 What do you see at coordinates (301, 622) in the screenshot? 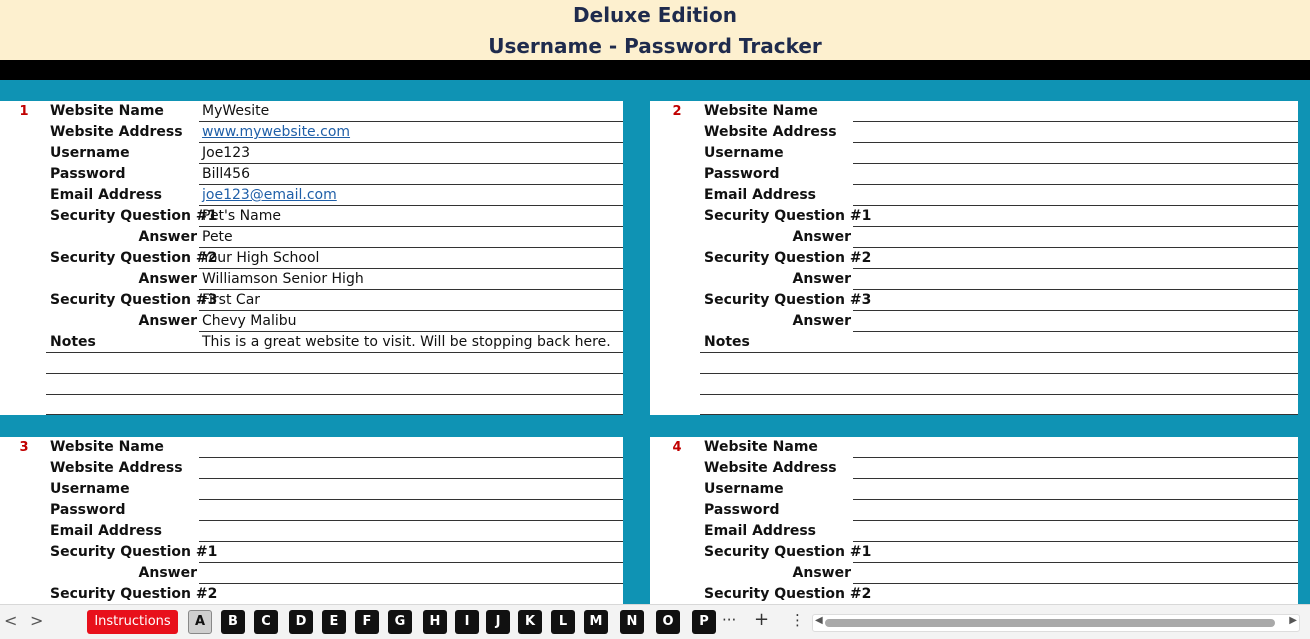
I see `sheet-tab-d: D` at bounding box center [301, 622].